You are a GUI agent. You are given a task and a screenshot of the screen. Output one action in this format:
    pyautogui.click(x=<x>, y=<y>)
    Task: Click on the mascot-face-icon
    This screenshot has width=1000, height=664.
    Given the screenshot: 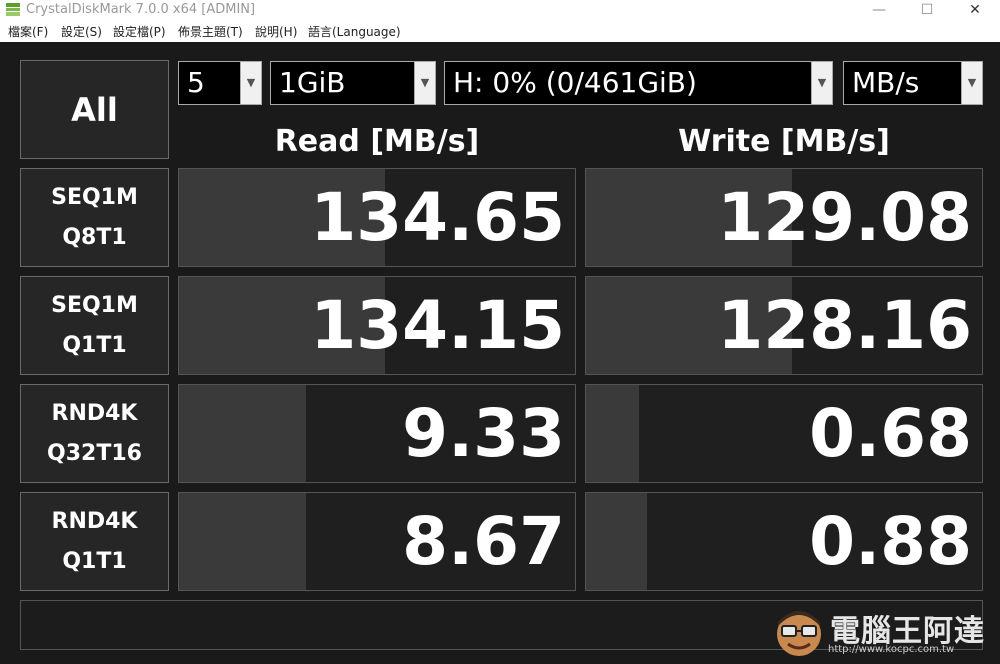 What is the action you would take?
    pyautogui.click(x=799, y=633)
    